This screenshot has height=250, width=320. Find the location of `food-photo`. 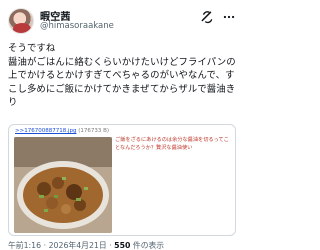

food-photo is located at coordinates (63, 185).